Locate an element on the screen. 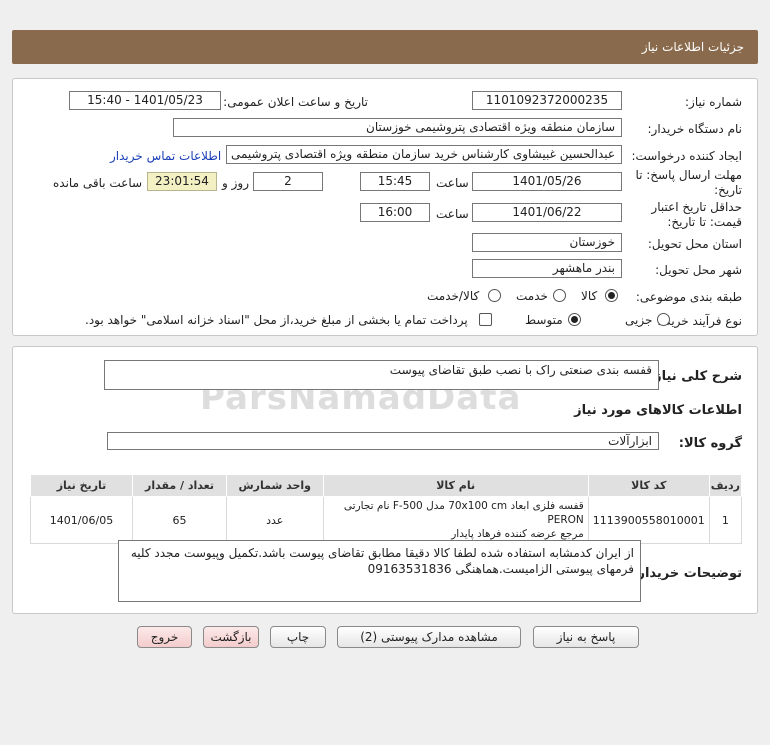 This screenshot has width=770, height=745. row-index: 1 is located at coordinates (725, 520).